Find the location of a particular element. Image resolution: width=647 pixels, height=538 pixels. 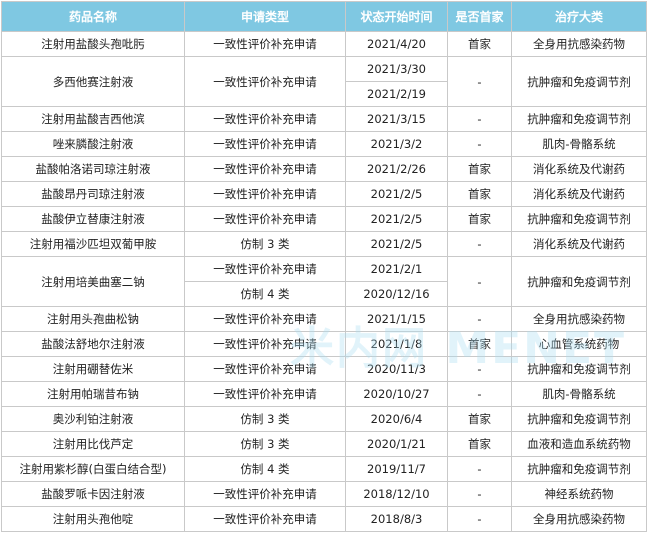

cell-drug-name: 多西他赛注射液 is located at coordinates (93, 81).